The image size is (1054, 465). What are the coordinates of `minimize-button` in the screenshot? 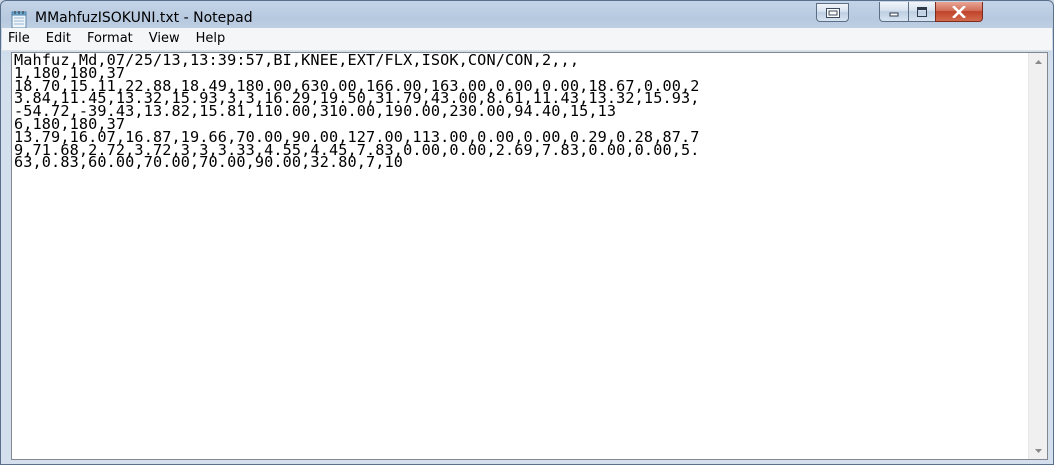 It's located at (894, 12).